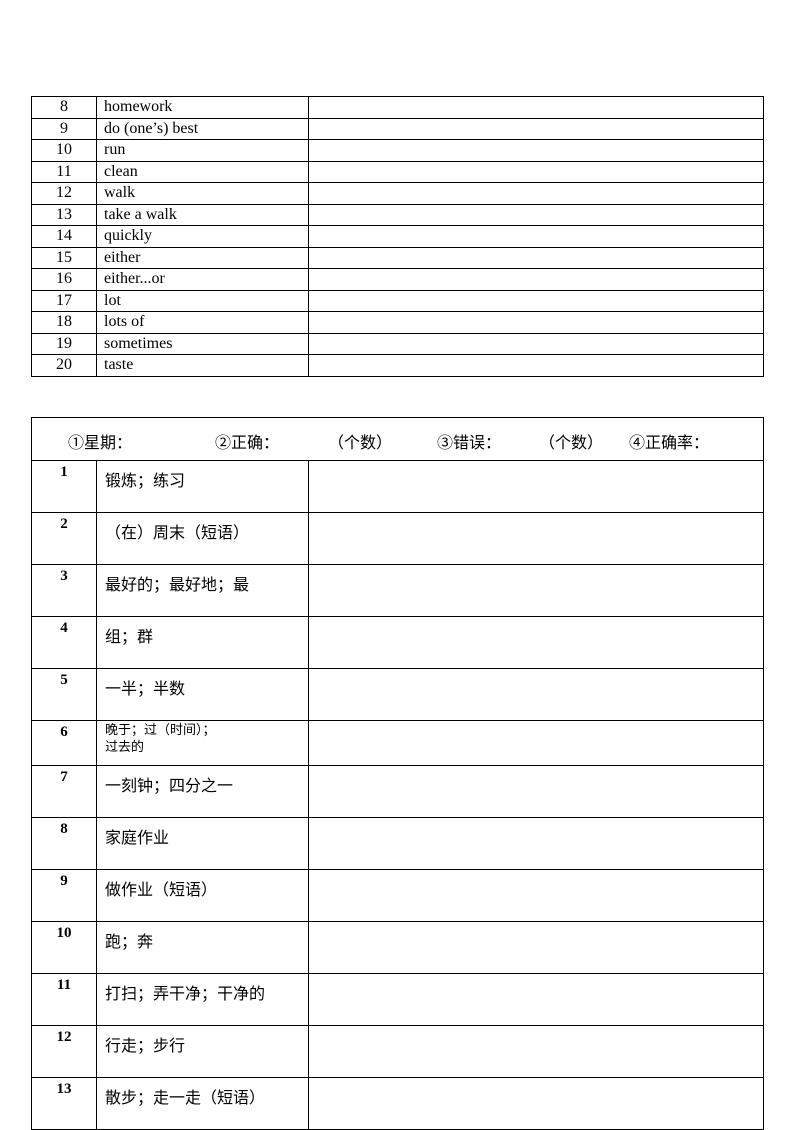  What do you see at coordinates (202, 947) in the screenshot?
I see `chinese-meaning: 跑；奔` at bounding box center [202, 947].